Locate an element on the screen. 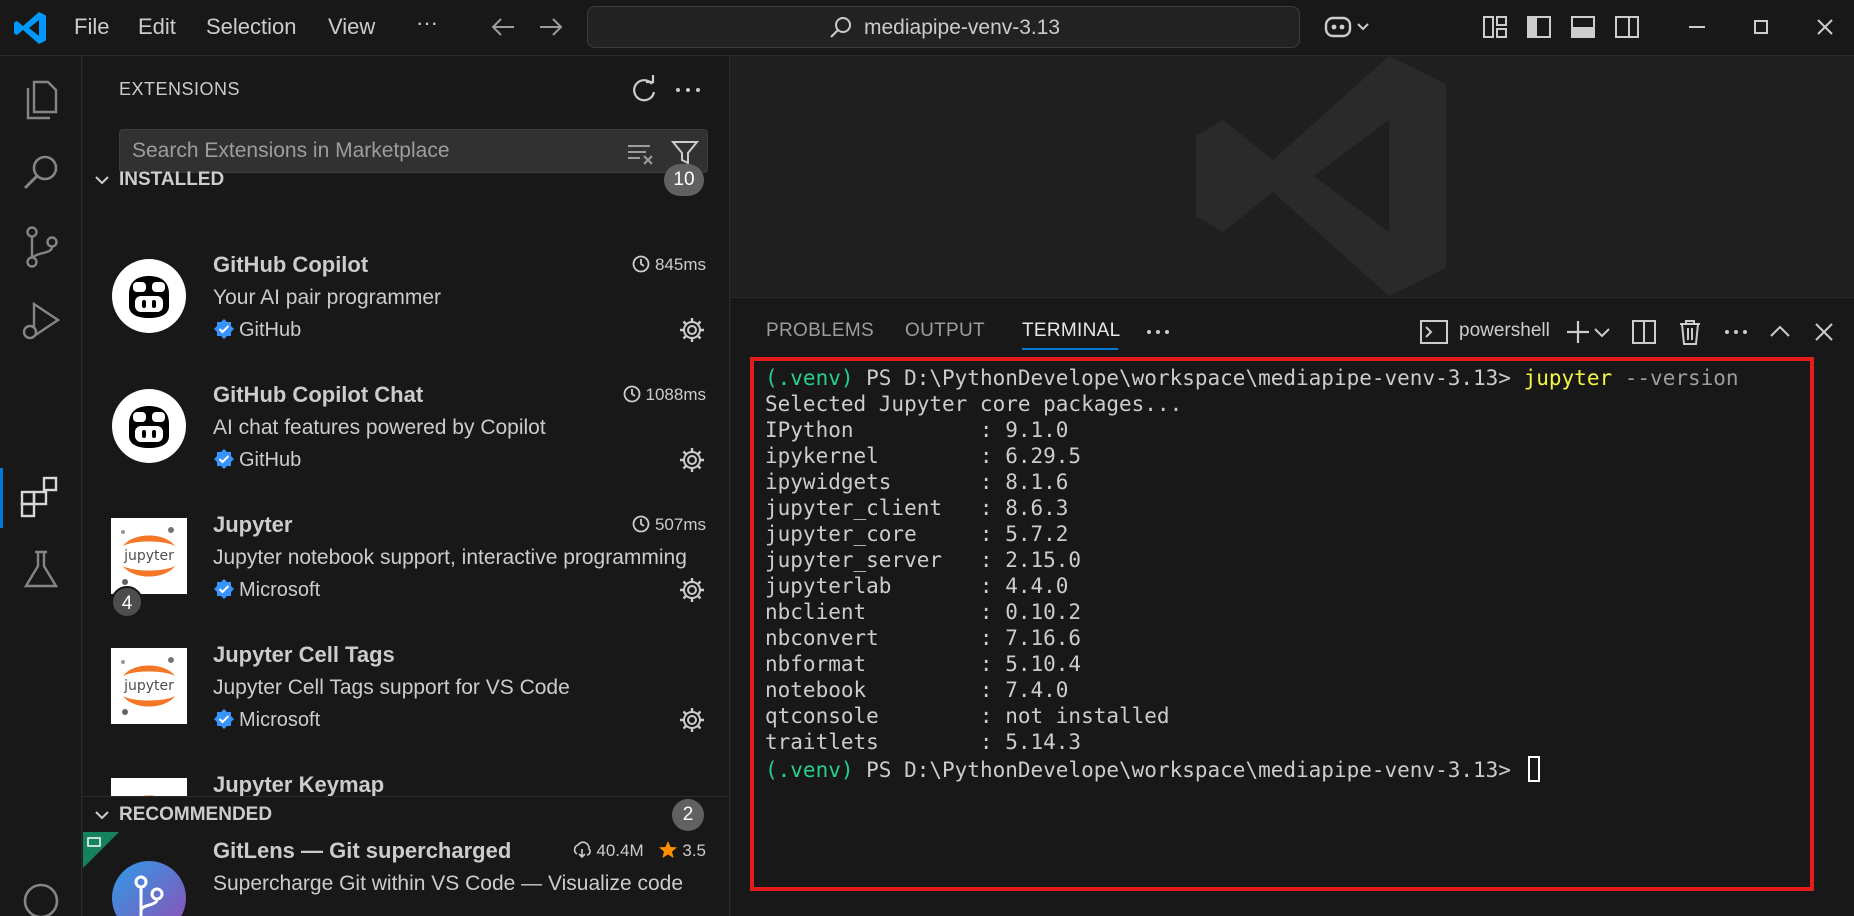 This screenshot has width=1854, height=916. activation-time: 845ms is located at coordinates (668, 264).